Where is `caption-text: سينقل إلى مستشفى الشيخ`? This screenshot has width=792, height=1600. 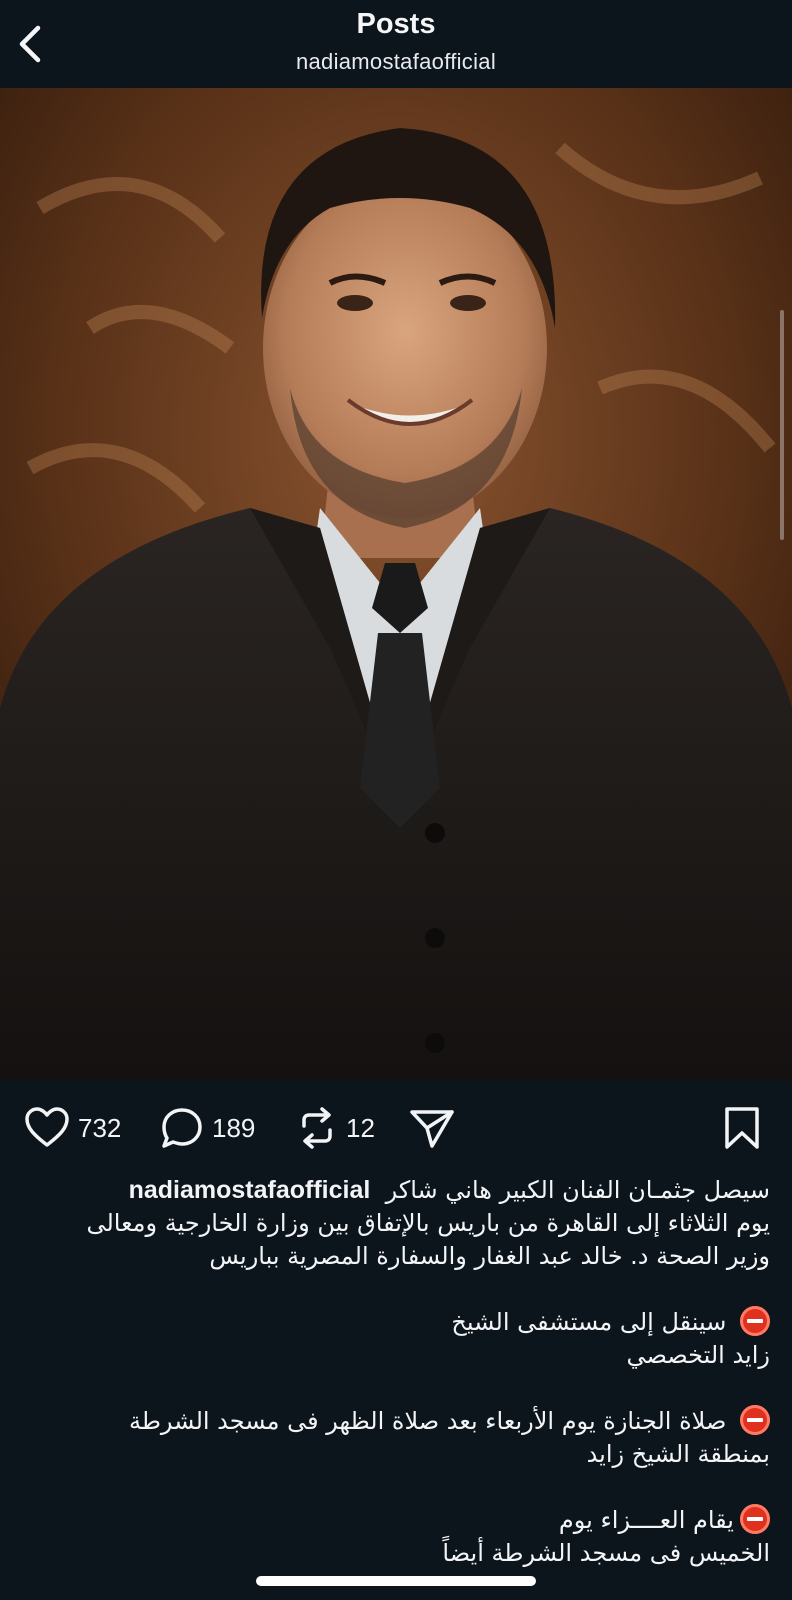
caption-text: سينقل إلى مستشفى الشيخ is located at coordinates (589, 1322).